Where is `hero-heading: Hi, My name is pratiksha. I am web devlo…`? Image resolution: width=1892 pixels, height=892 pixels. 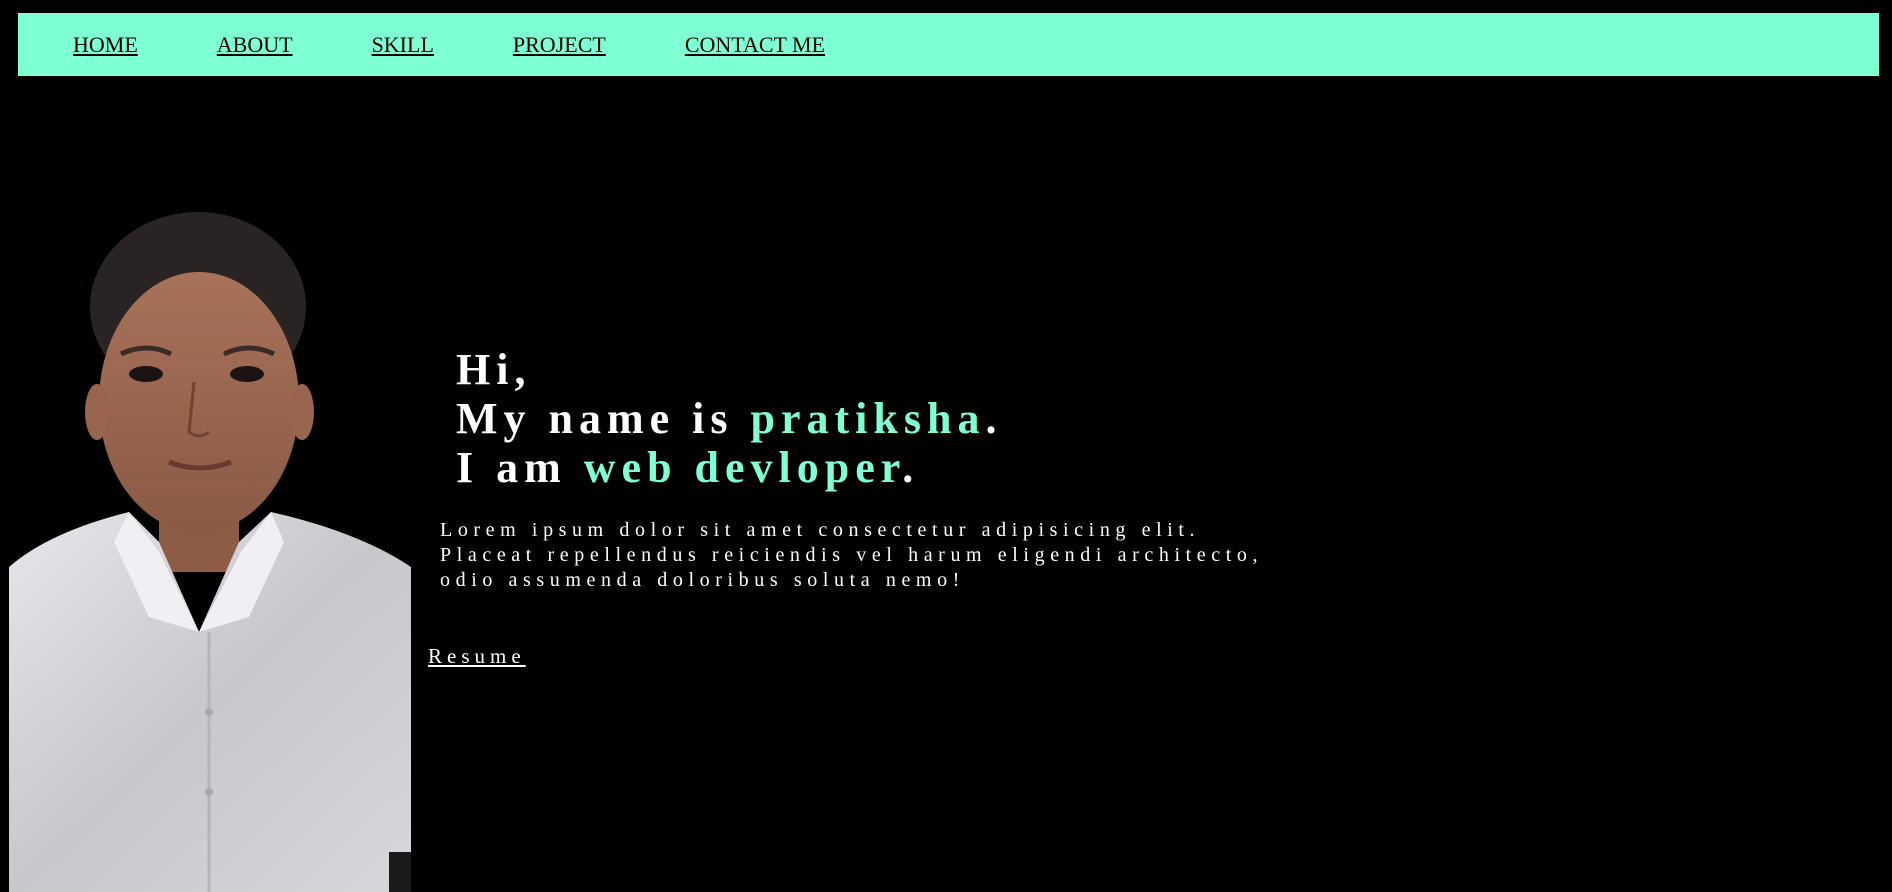 hero-heading: Hi, My name is pratiksha. I am web devlo… is located at coordinates (729, 418).